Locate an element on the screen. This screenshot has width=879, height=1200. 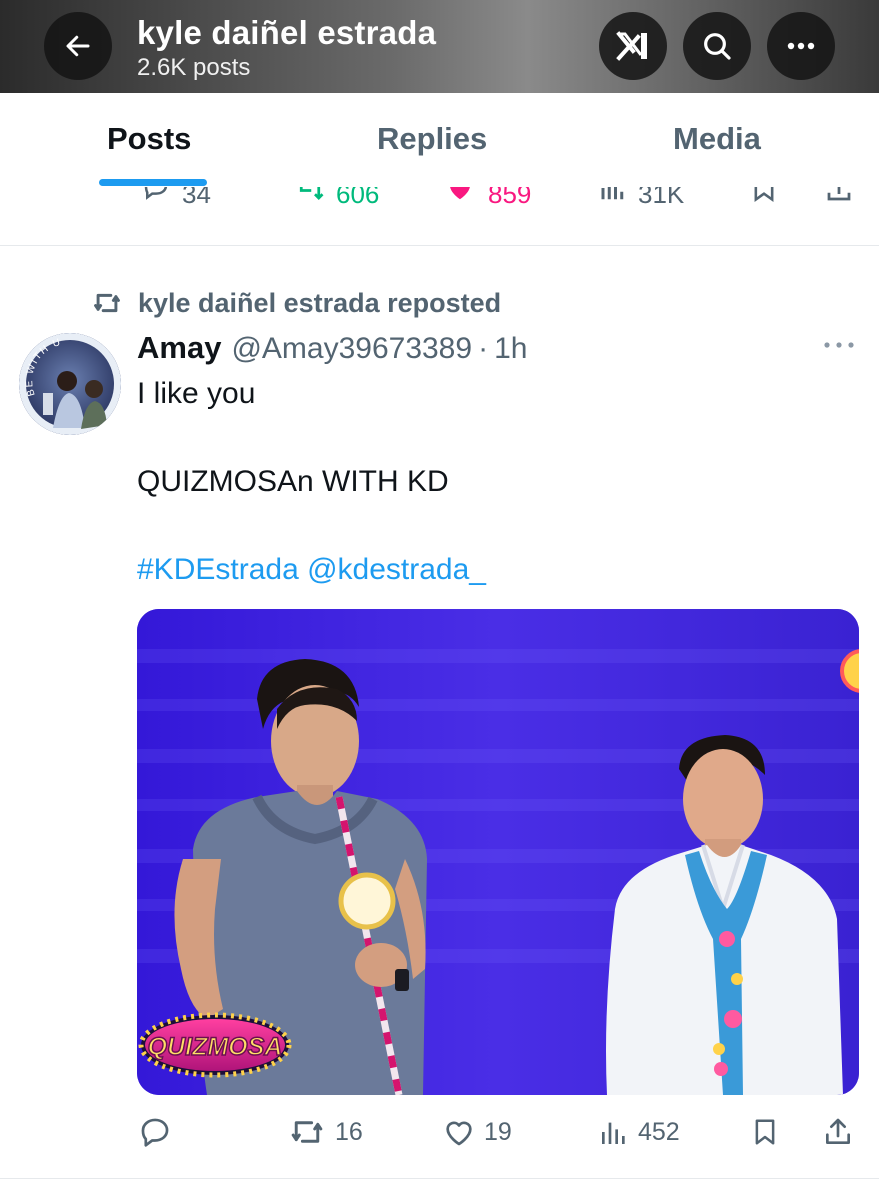
reply-button is located at coordinates (159, 1132).